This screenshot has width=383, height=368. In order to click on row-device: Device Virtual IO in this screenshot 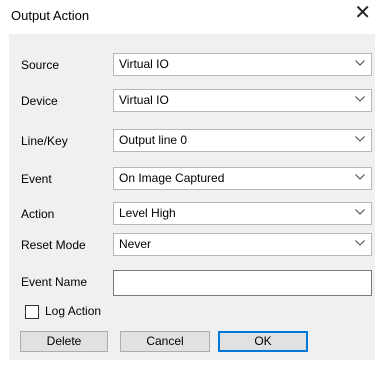, I will do `click(192, 100)`.